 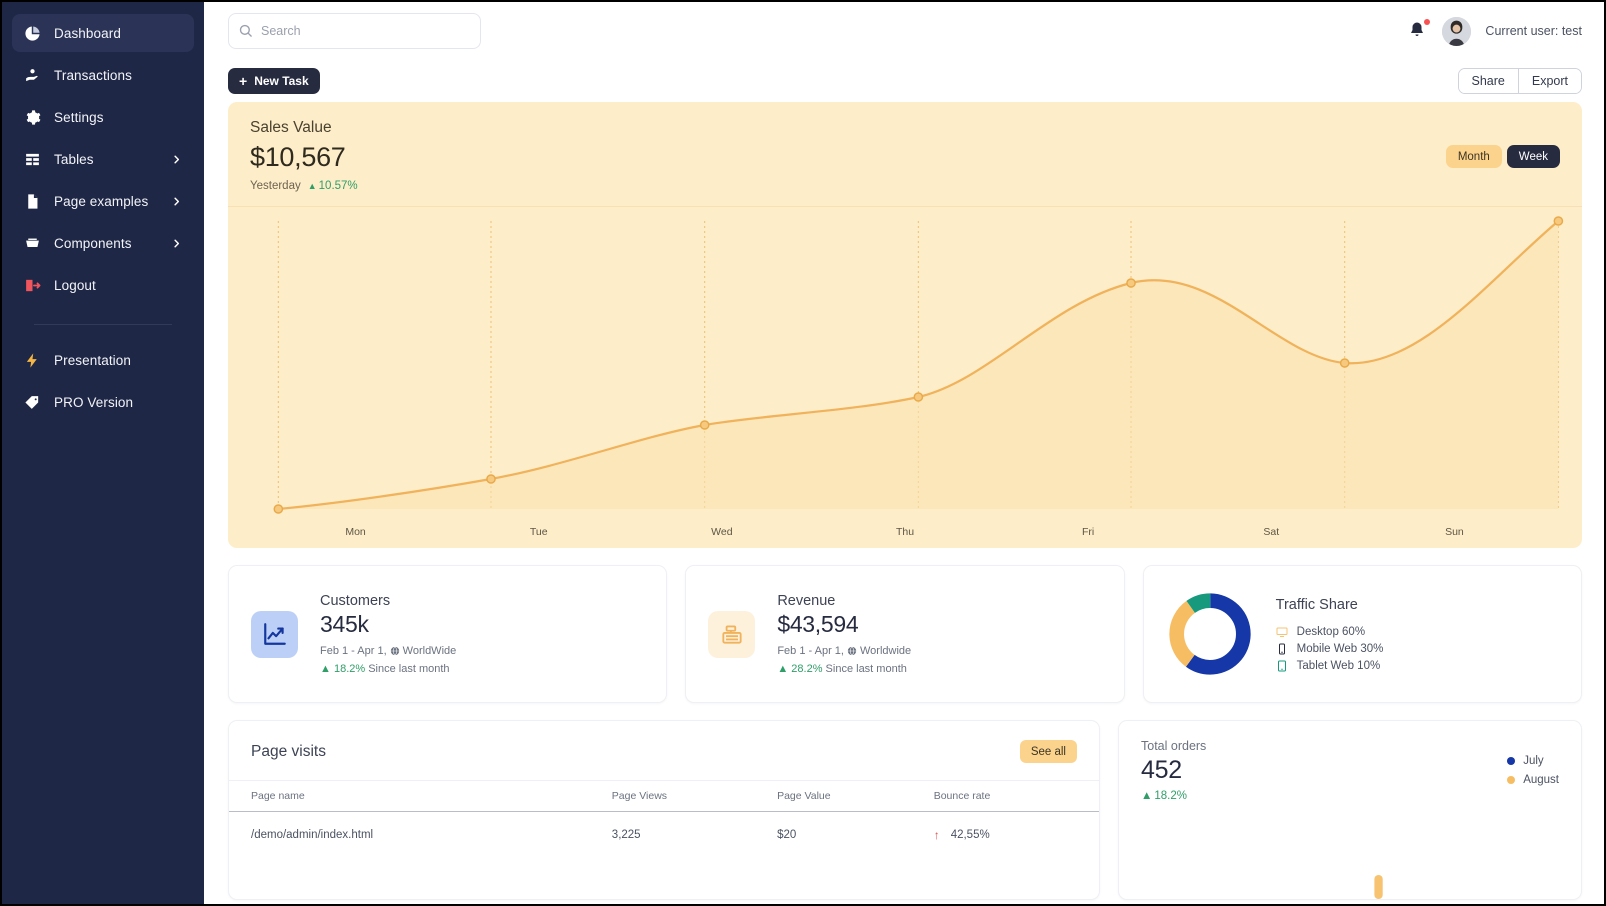 I want to click on range-toggle-group: Month Week, so click(x=1502, y=156).